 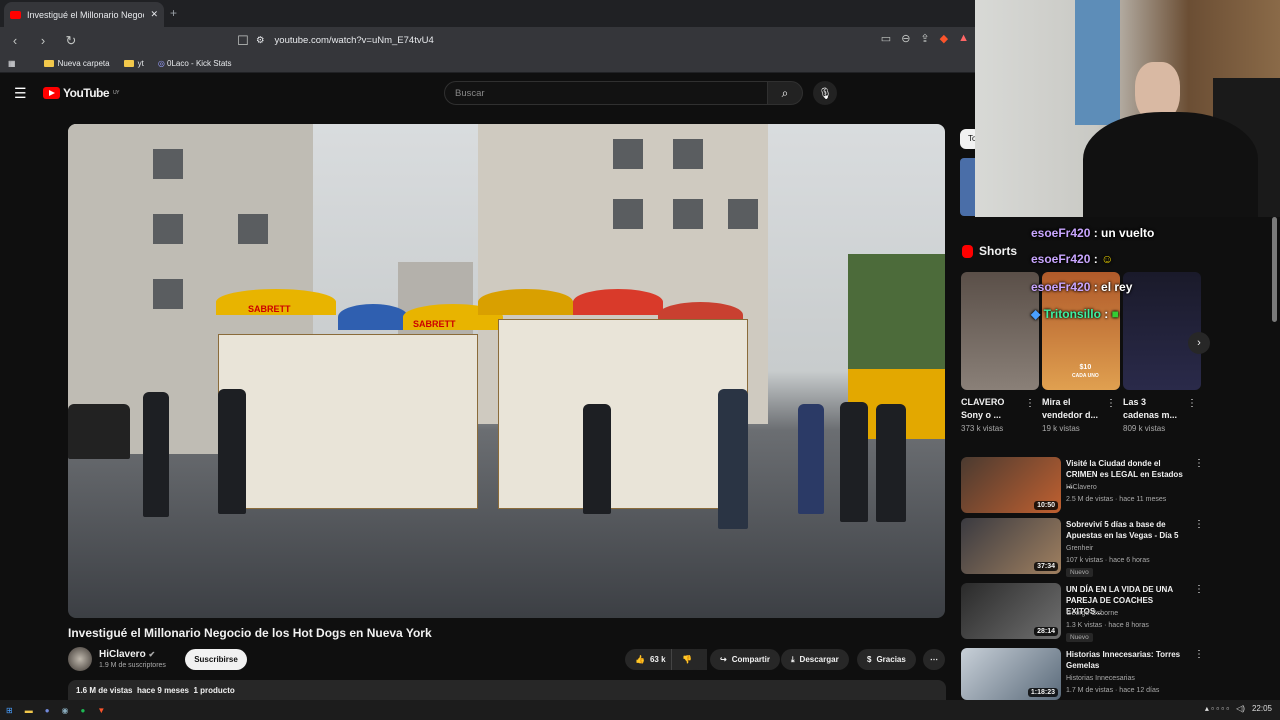 What do you see at coordinates (15, 14) in the screenshot?
I see `youtube-favicon-icon` at bounding box center [15, 14].